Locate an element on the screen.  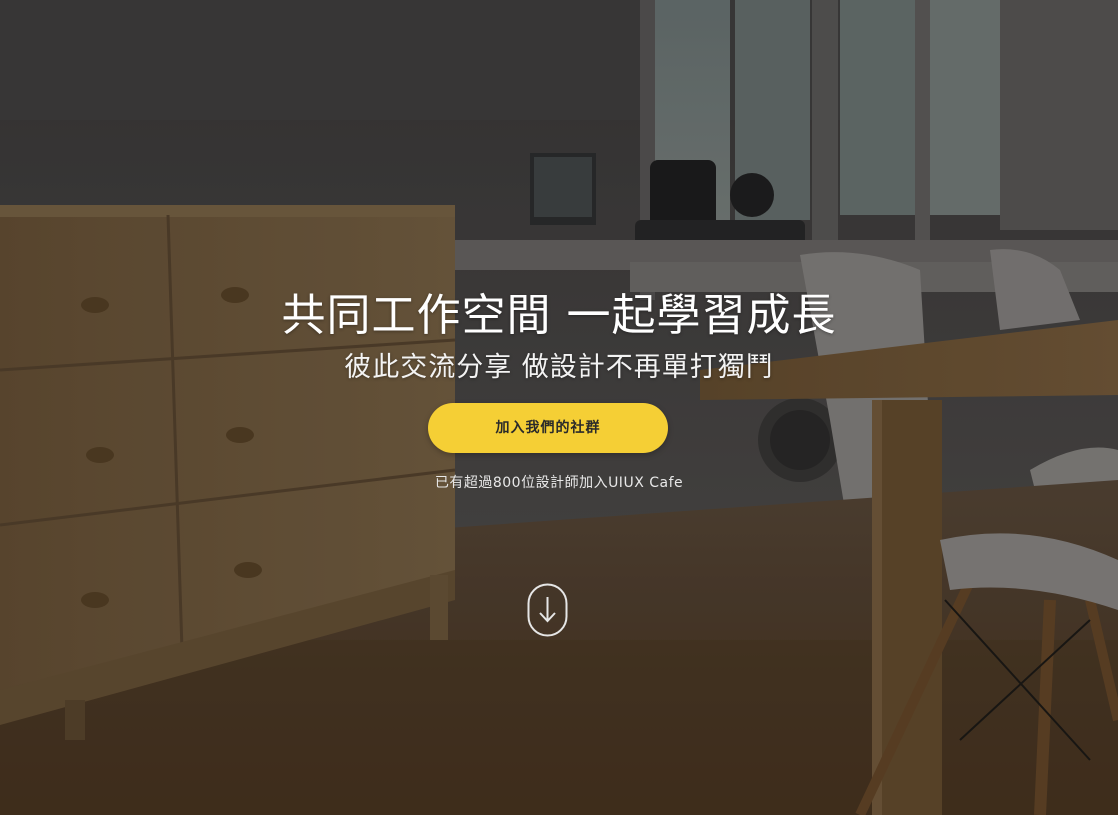
hero-subtitle: 彼此交流分享 做設計不再單打獨鬥 is located at coordinates (559, 367).